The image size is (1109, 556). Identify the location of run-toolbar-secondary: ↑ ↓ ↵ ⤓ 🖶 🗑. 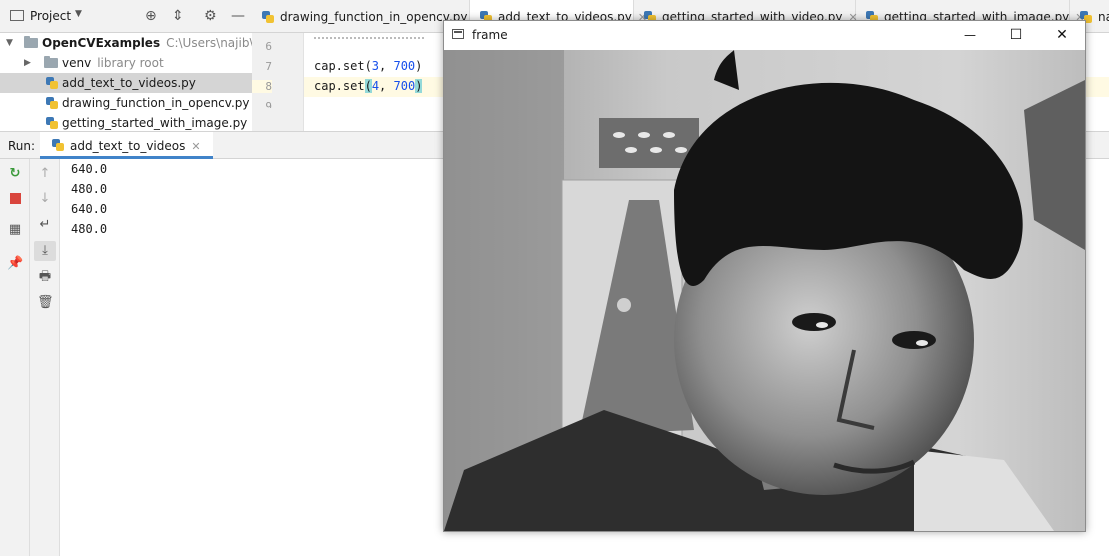
(45, 357).